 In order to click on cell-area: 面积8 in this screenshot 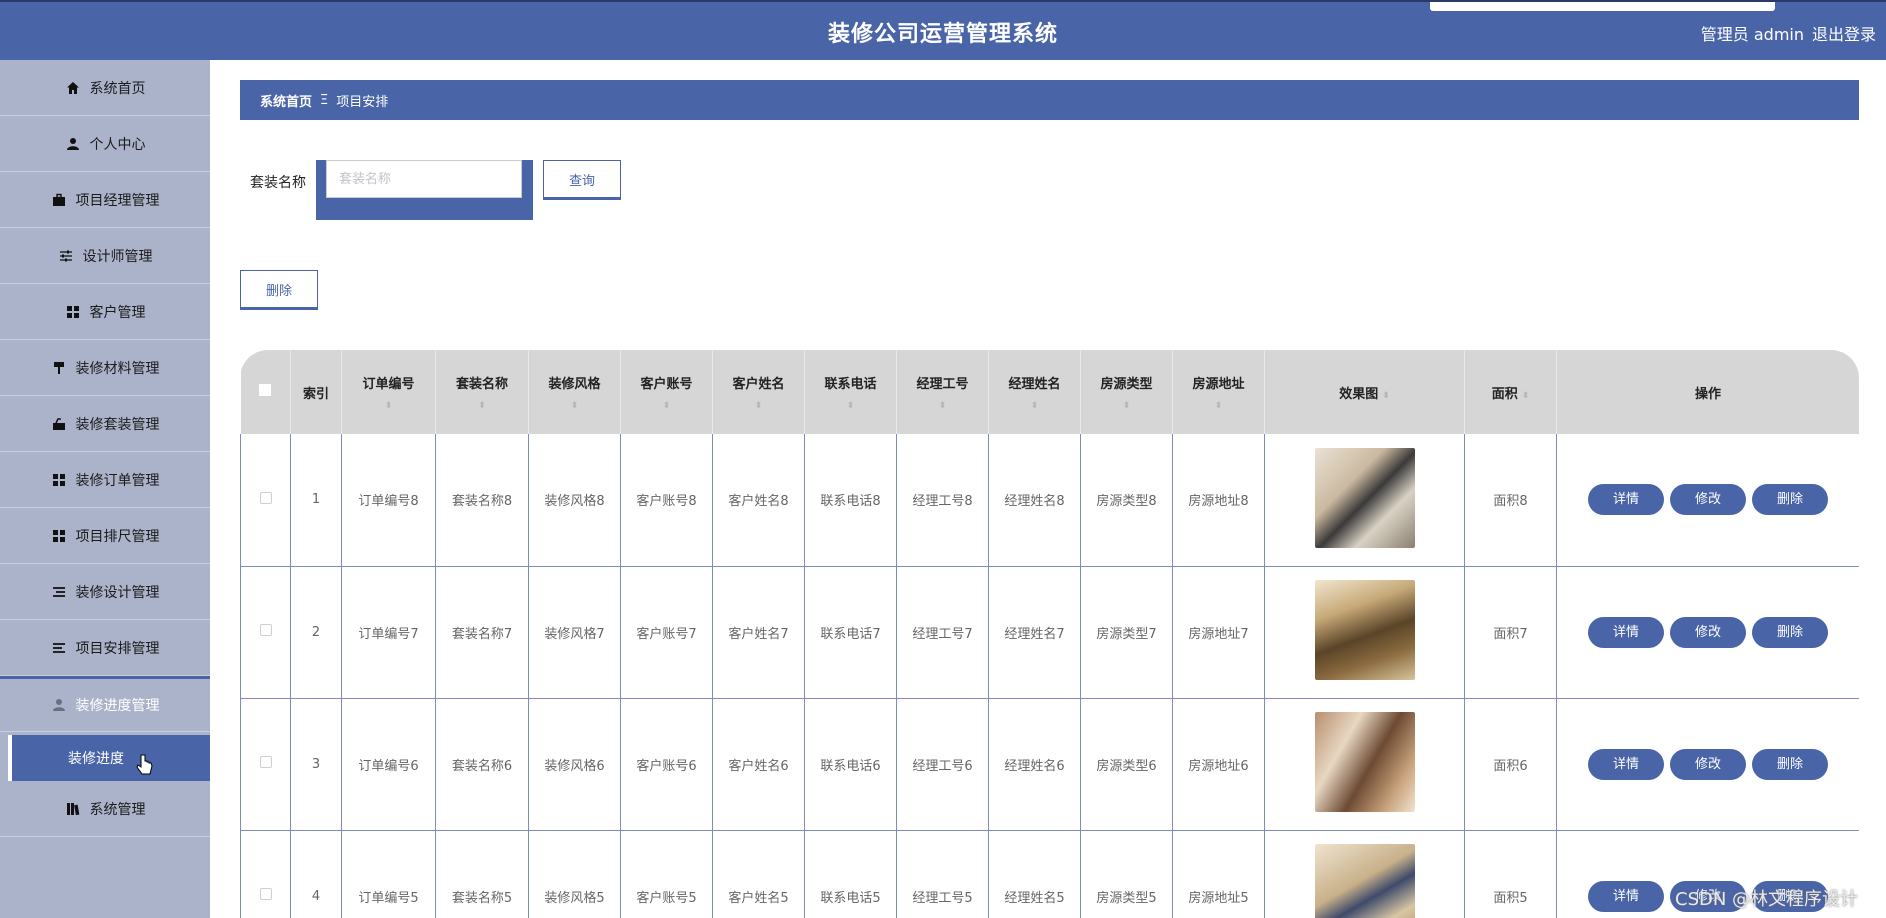, I will do `click(1510, 500)`.